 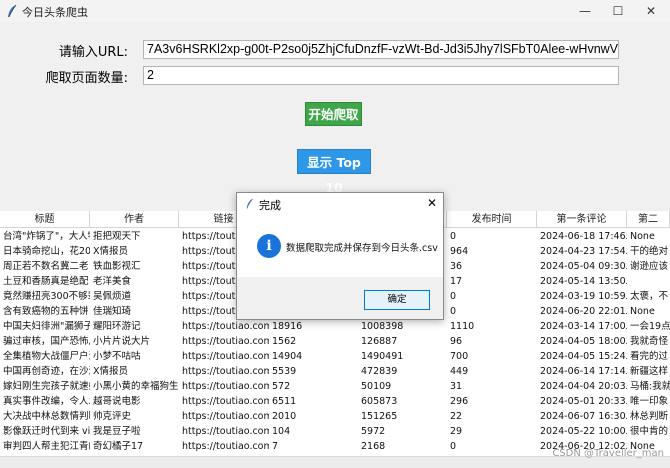 What do you see at coordinates (649, 266) in the screenshot?
I see `table-cell: 谢逊应该` at bounding box center [649, 266].